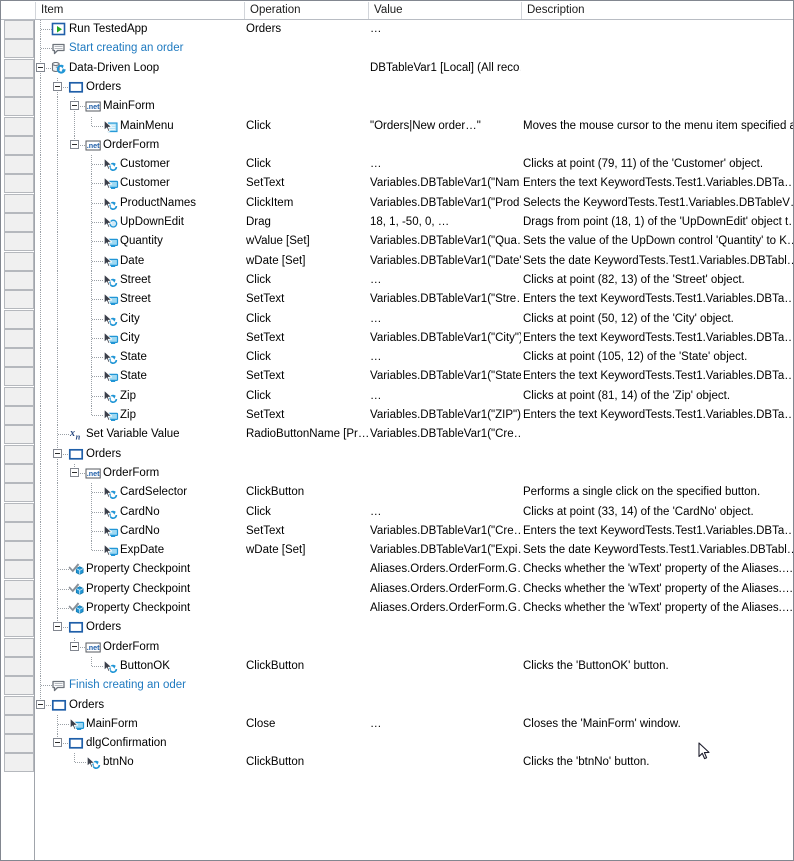  I want to click on table-row: dlgConfirmation, so click(414, 743).